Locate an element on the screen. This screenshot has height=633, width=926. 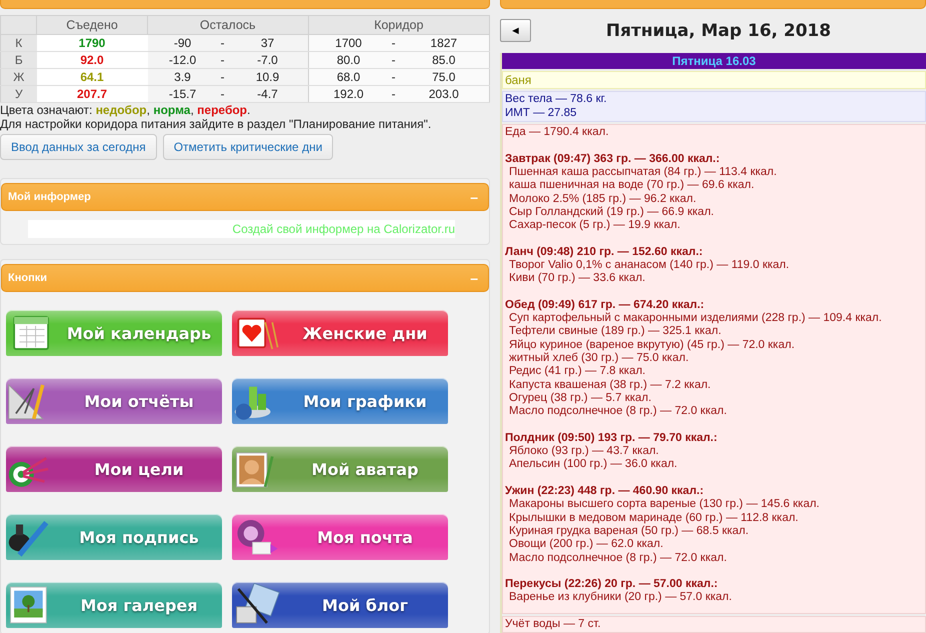
food-item: Яйцо куриное (вареное вкрутую) (45 гр.) — 72.0 ккал. is located at coordinates (652, 345).